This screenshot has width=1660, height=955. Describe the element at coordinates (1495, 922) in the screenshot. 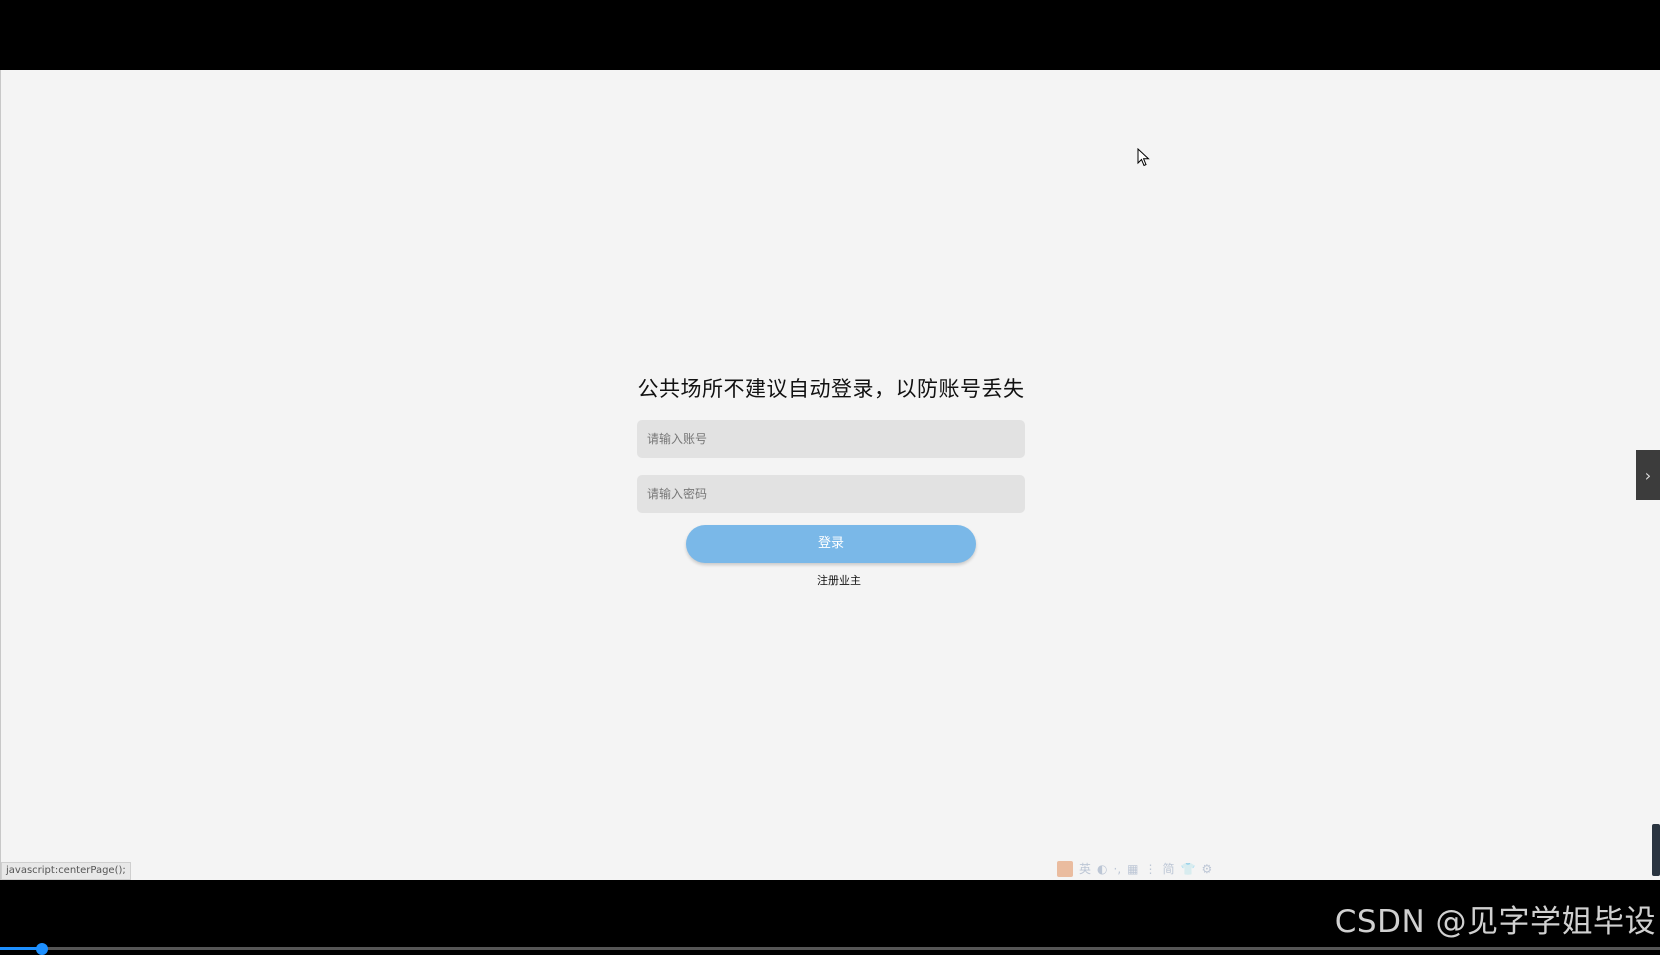

I see `csdn-watermark: CSDN @见字学姐毕设` at that location.